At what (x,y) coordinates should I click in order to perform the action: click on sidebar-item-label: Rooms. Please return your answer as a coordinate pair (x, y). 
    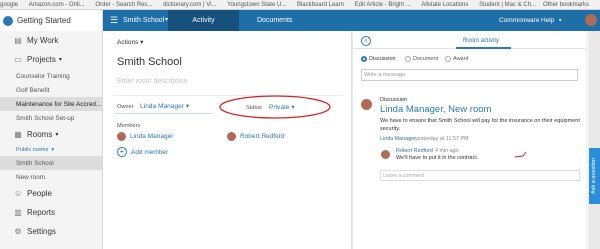
    Looking at the image, I should click on (40, 134).